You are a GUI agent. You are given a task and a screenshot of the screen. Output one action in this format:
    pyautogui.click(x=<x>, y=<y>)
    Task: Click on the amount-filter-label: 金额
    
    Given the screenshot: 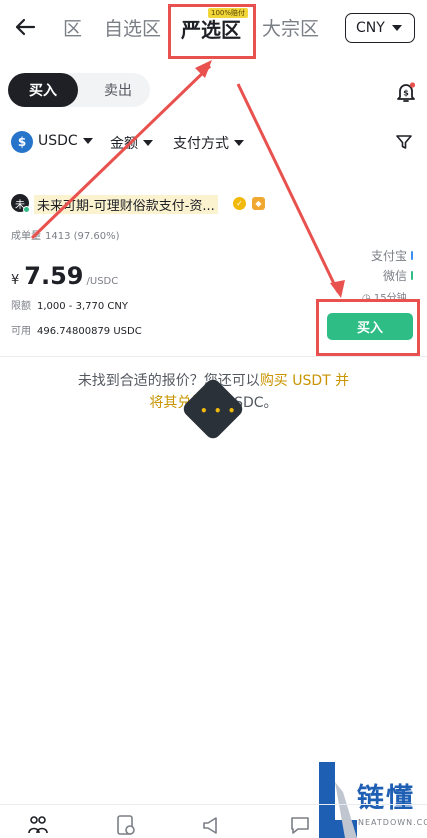 What is the action you would take?
    pyautogui.click(x=124, y=144)
    